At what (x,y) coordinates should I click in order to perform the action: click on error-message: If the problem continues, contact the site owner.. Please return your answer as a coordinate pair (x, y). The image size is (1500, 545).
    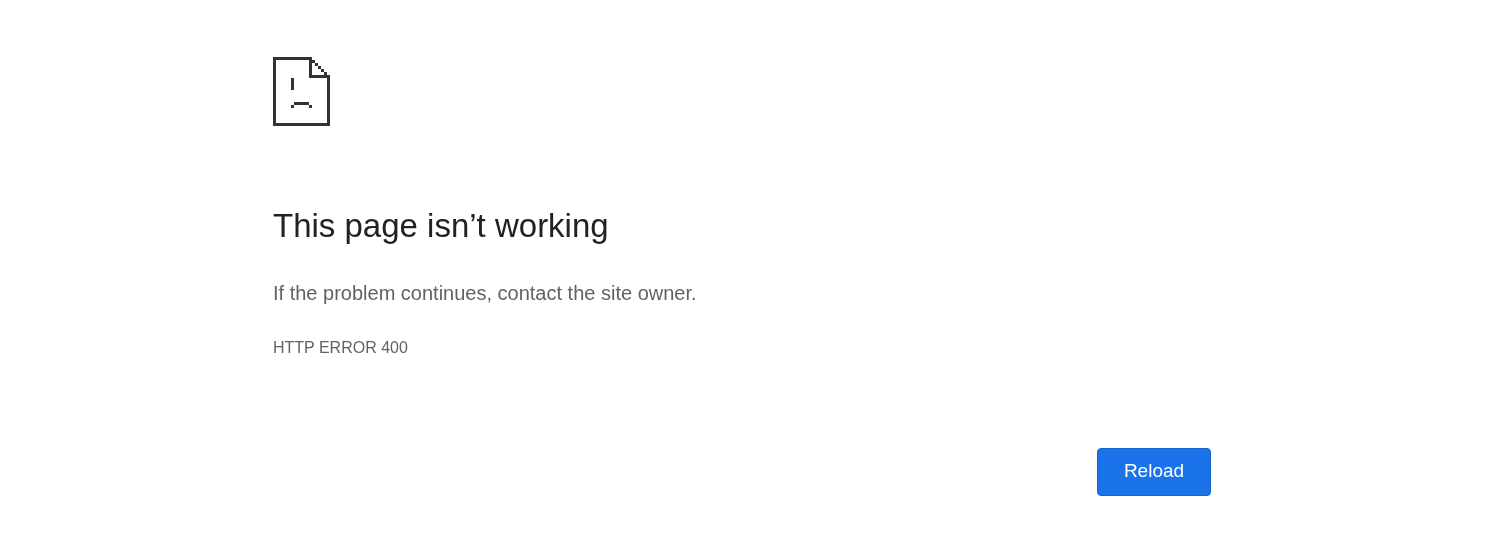
    Looking at the image, I should click on (485, 293).